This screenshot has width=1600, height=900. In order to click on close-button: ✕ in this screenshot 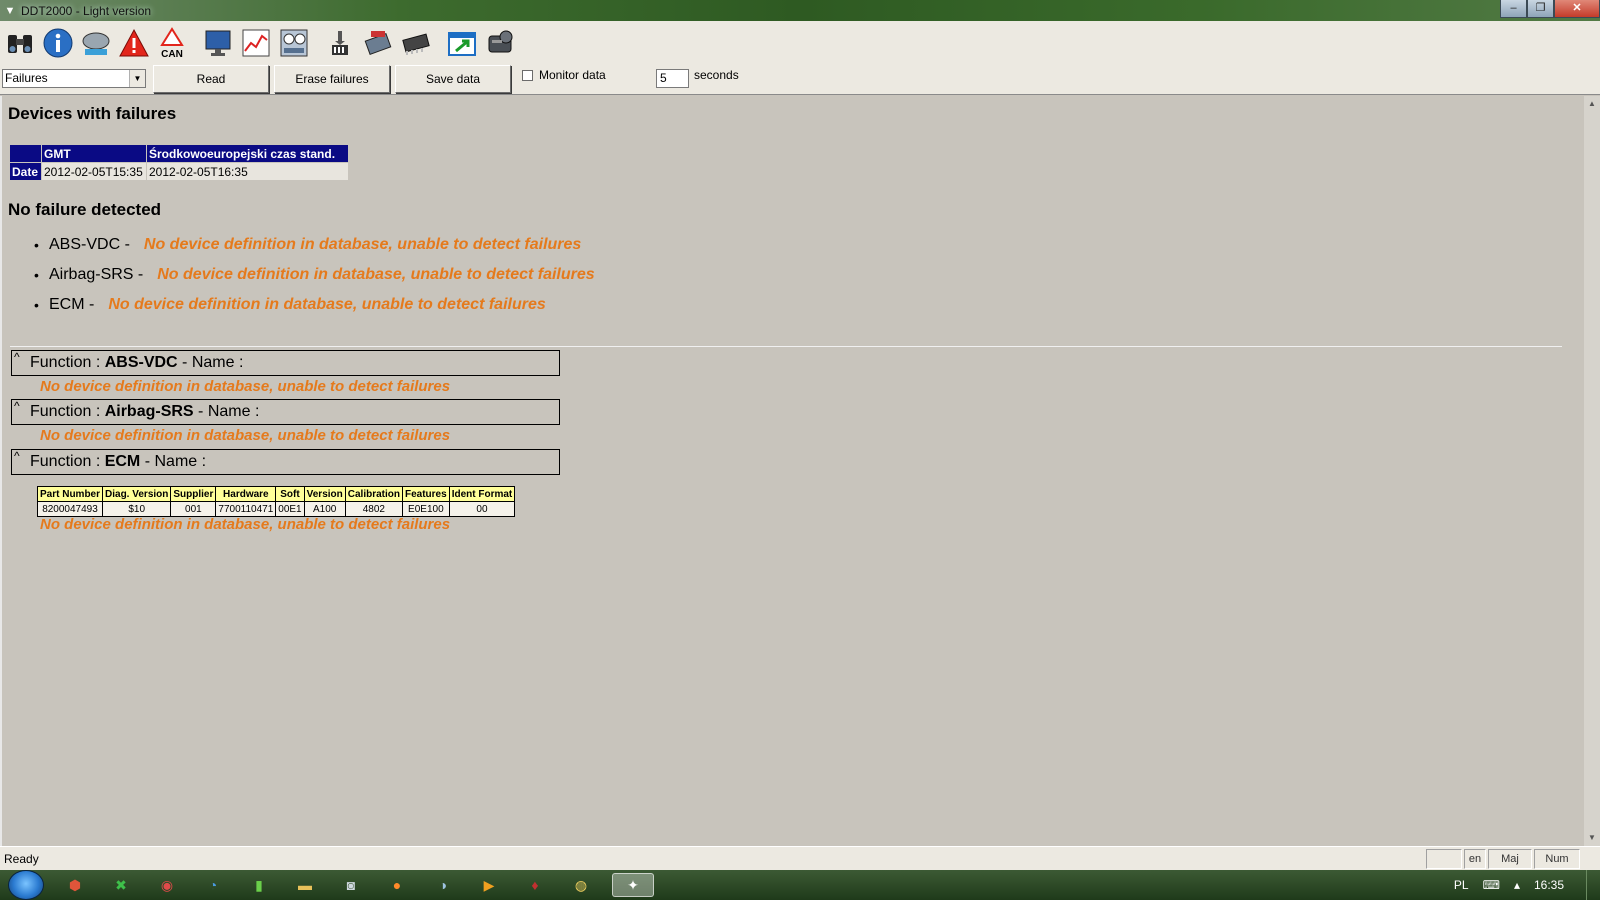, I will do `click(1577, 9)`.